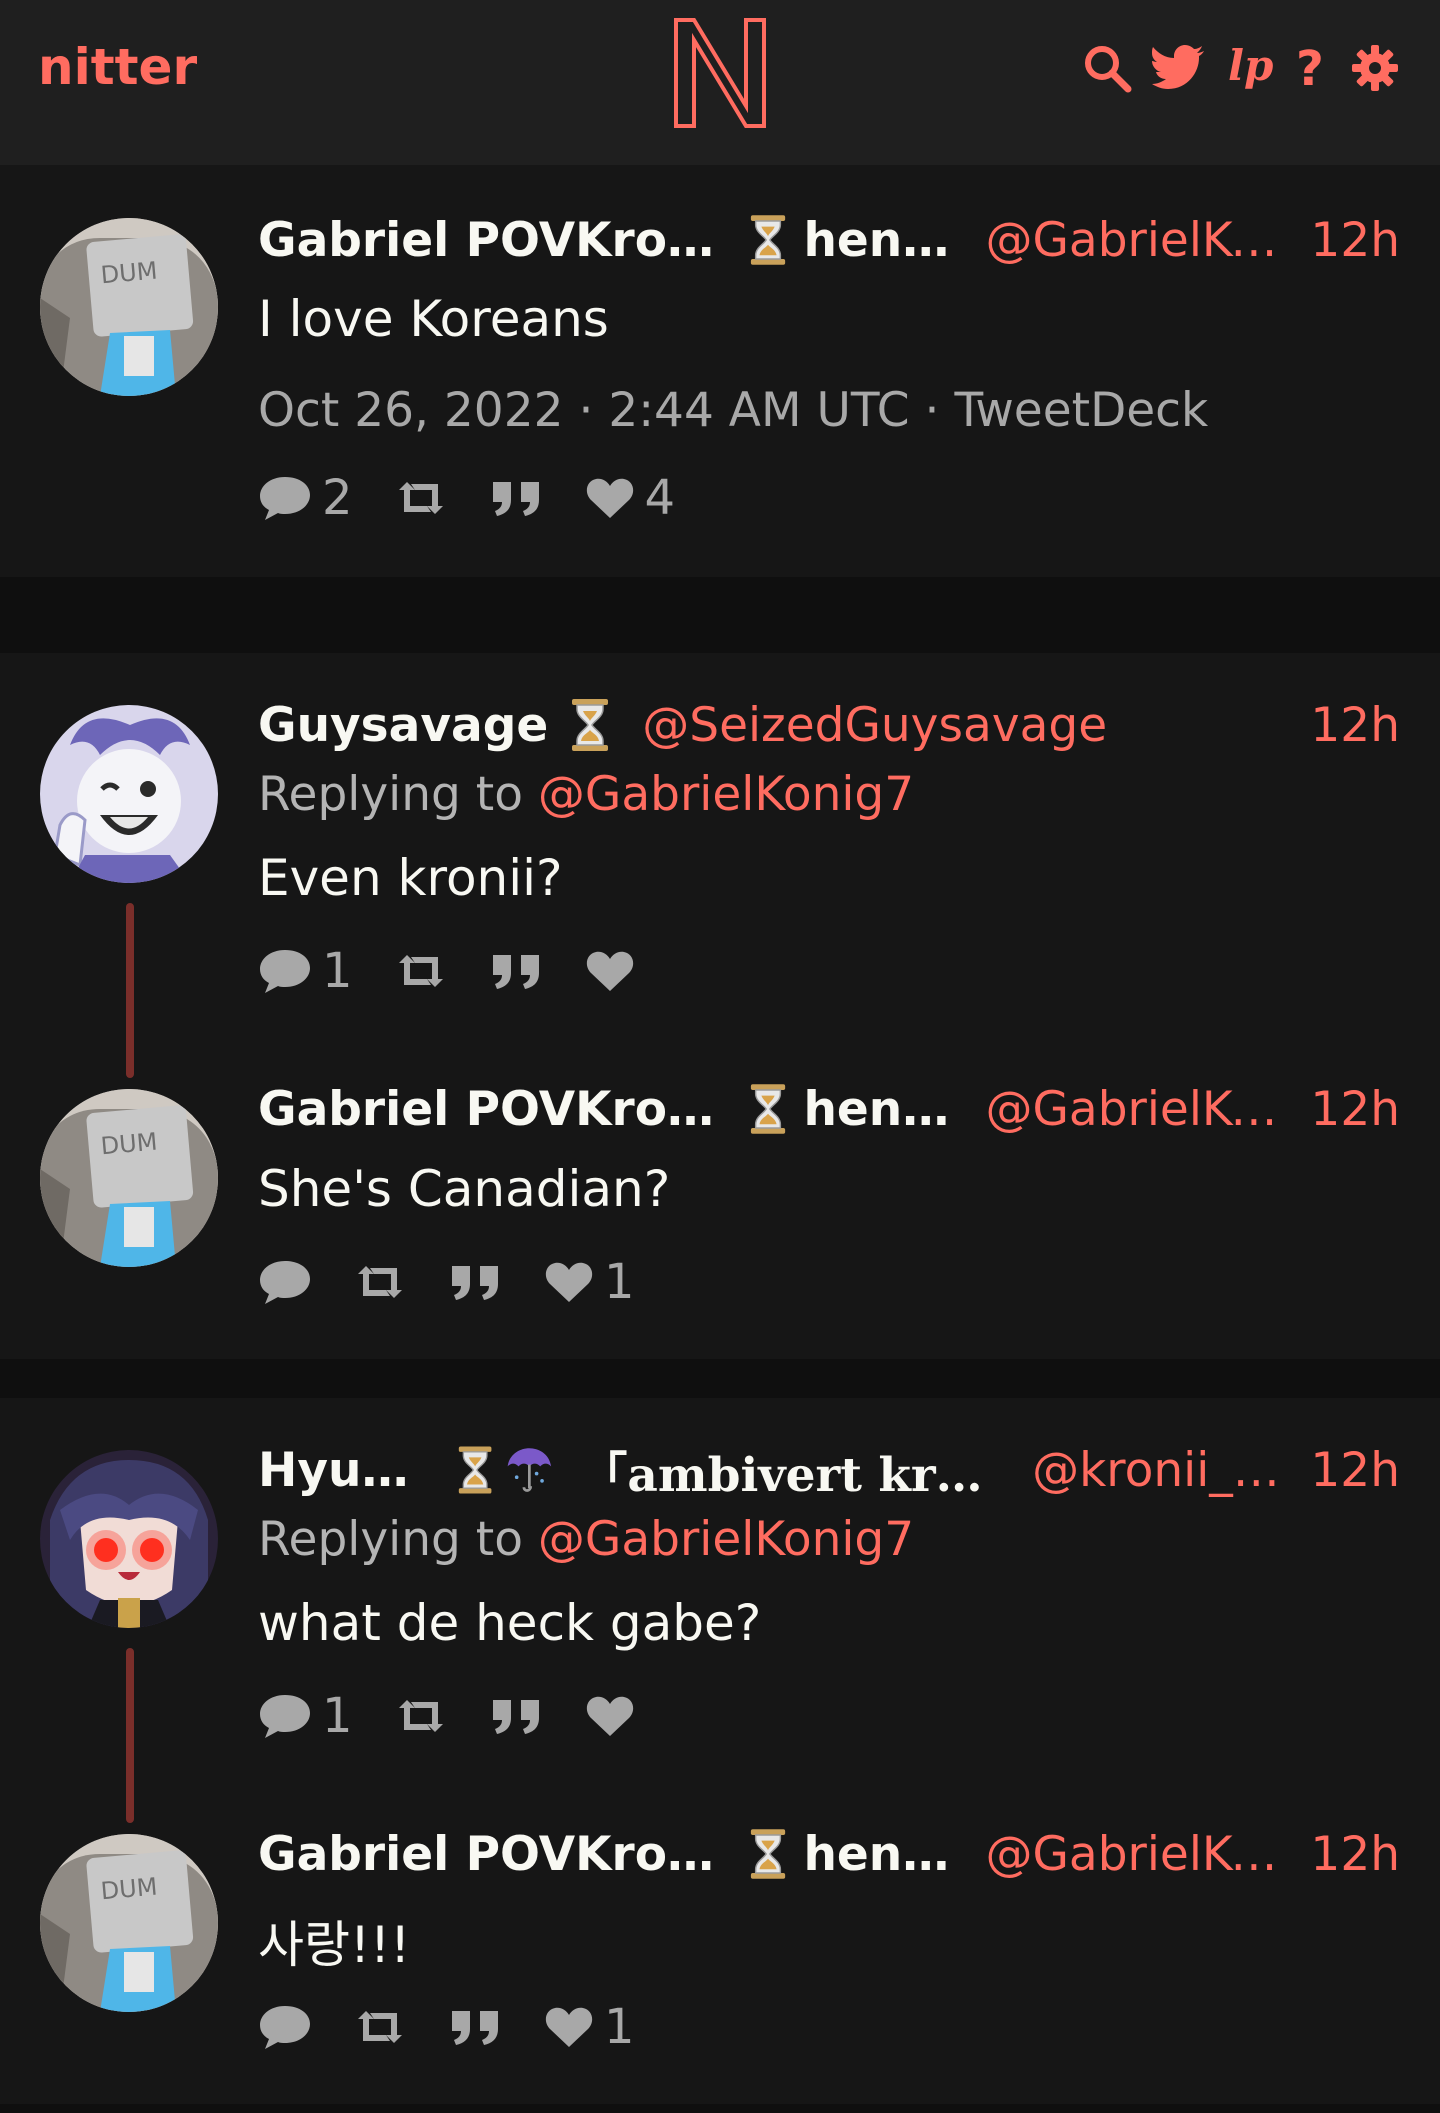 This screenshot has width=1440, height=2113. Describe the element at coordinates (529, 1470) in the screenshot. I see `umbrella-icon` at that location.